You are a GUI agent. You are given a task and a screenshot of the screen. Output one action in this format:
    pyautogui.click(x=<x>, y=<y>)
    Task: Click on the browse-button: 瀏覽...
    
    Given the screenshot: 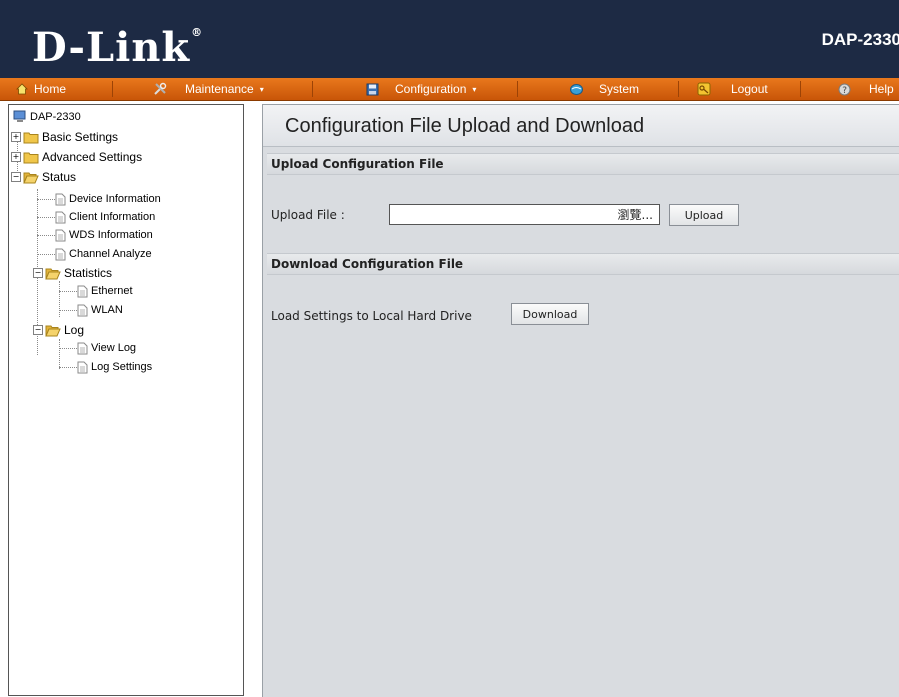 What is the action you would take?
    pyautogui.click(x=635, y=214)
    